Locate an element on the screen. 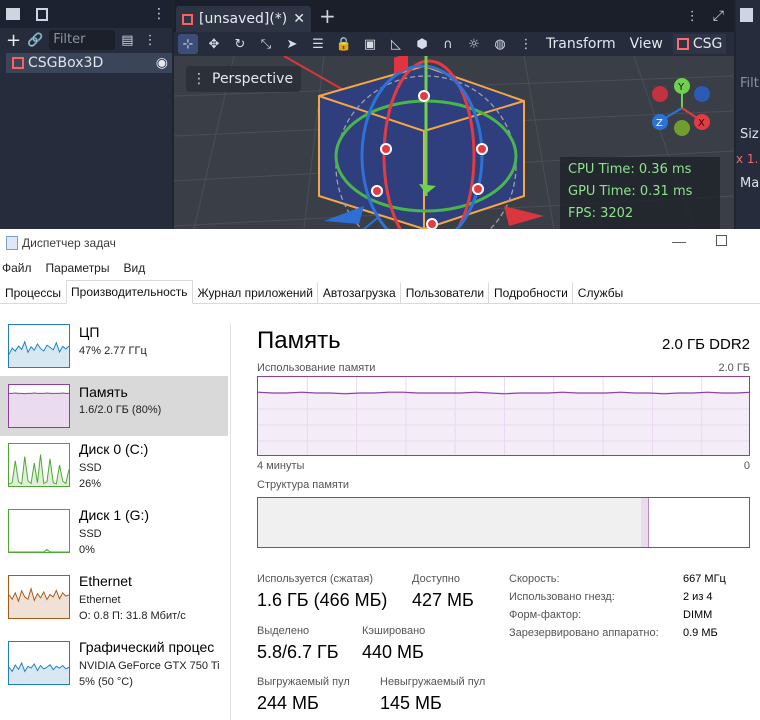 The image size is (760, 720). scene-dock-header: ⋮ is located at coordinates (86, 14).